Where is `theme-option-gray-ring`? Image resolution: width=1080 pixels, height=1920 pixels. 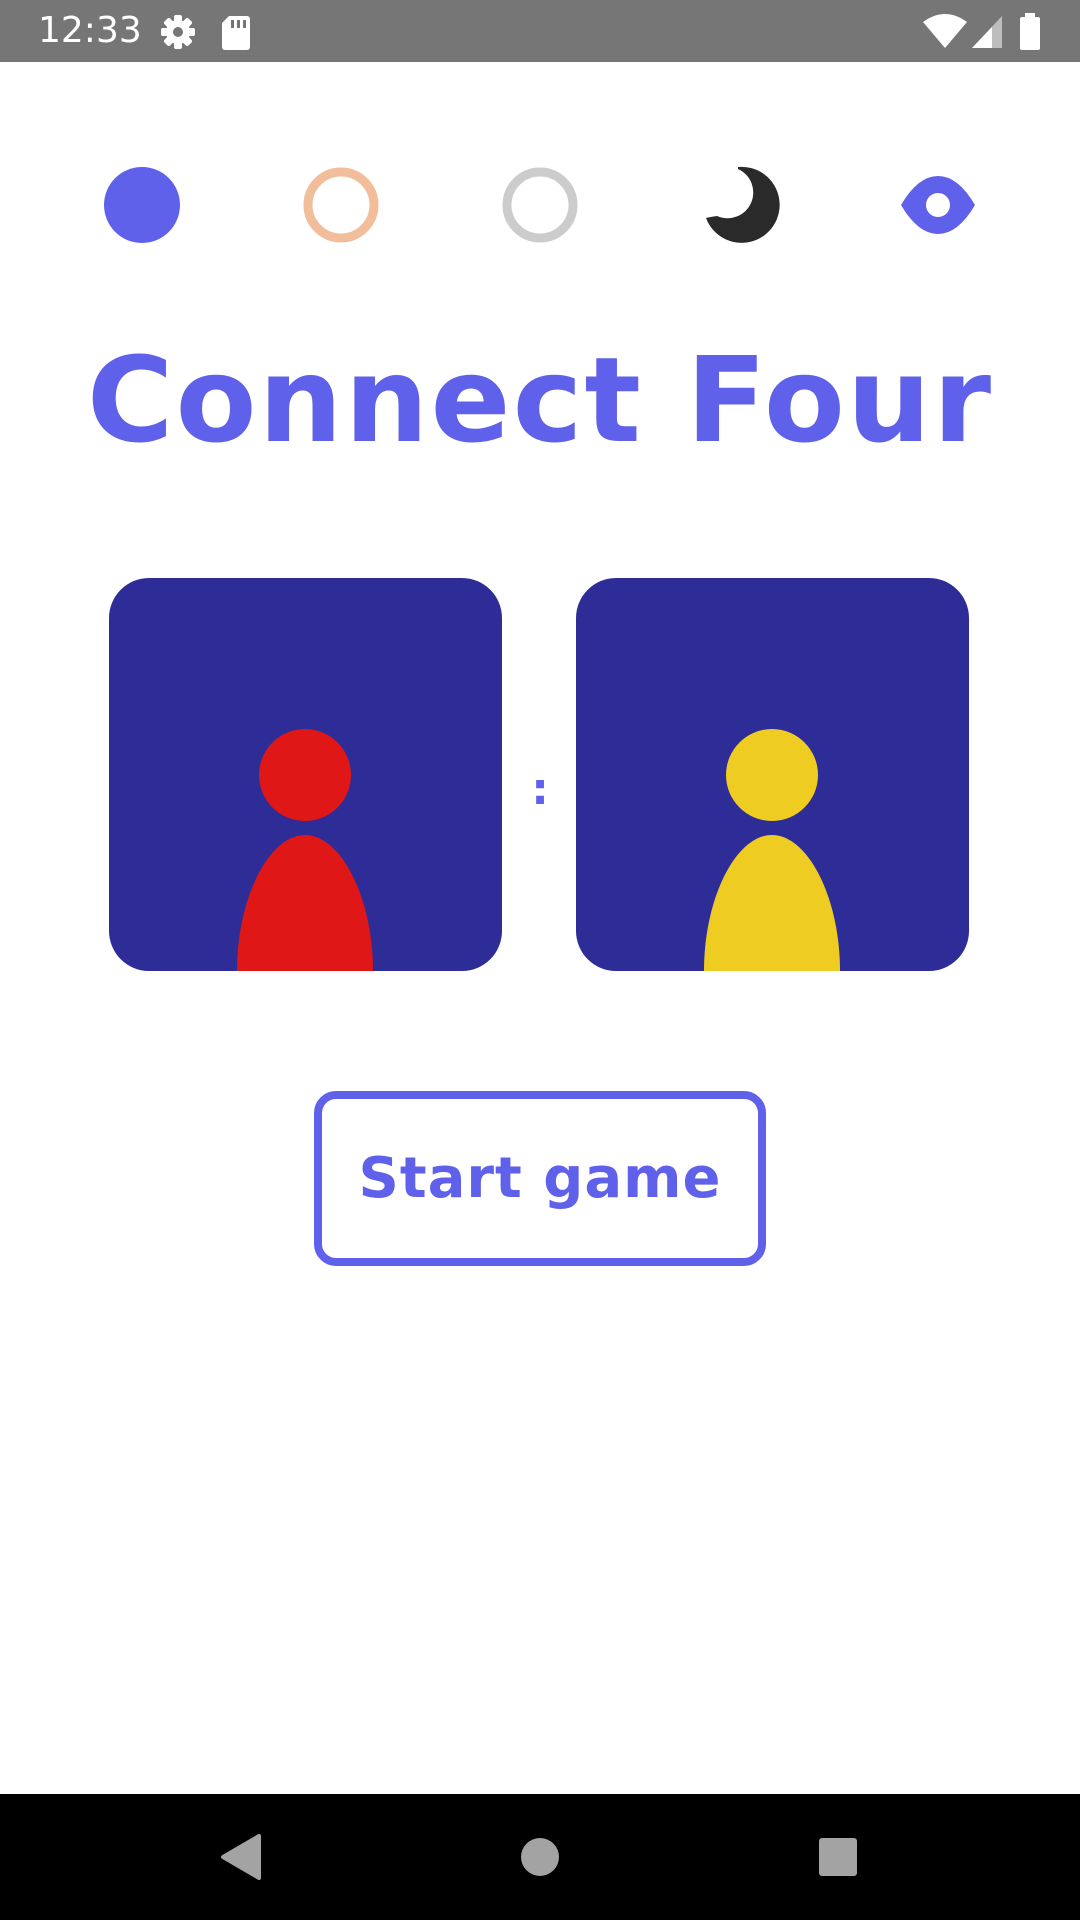 theme-option-gray-ring is located at coordinates (540, 205).